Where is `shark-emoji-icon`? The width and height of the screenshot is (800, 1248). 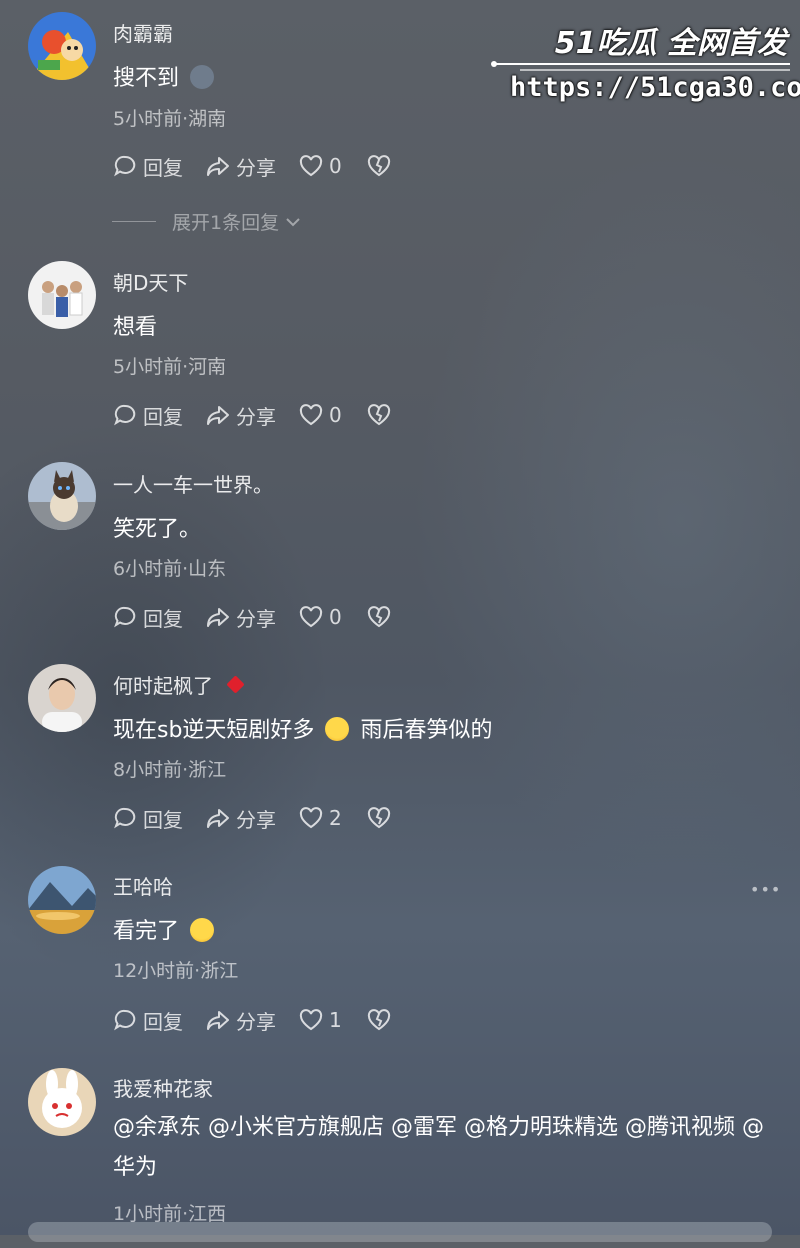 shark-emoji-icon is located at coordinates (202, 77).